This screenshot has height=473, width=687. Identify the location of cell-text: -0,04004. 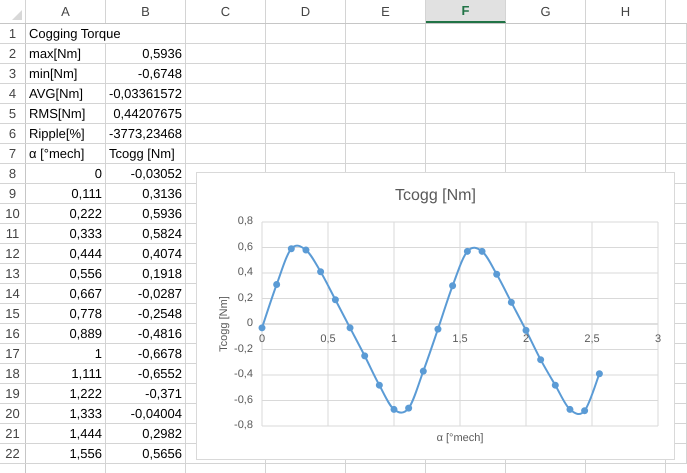
(156, 414).